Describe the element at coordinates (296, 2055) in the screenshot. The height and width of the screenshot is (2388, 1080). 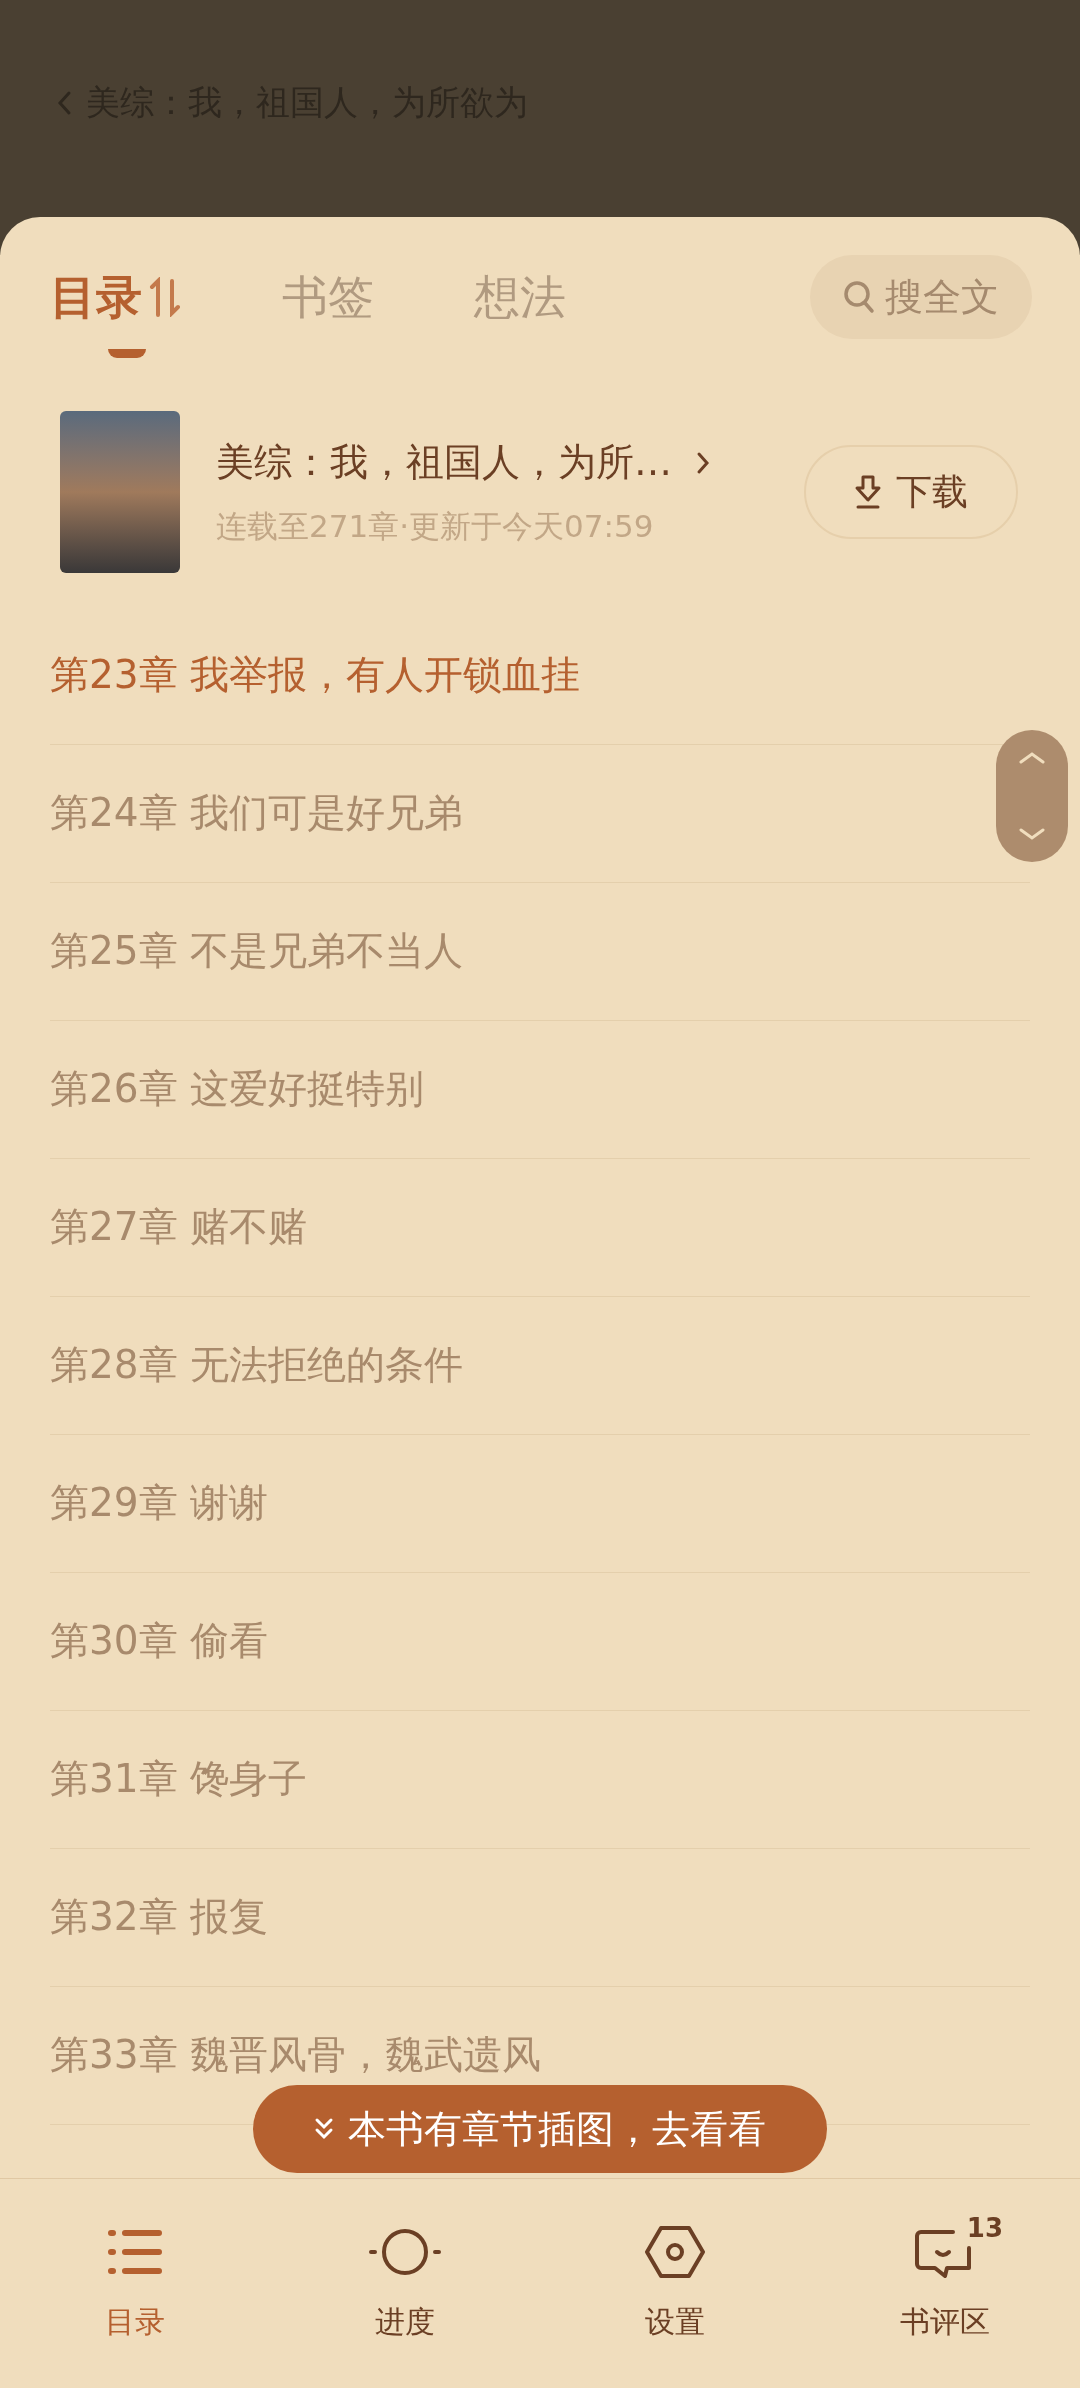
I see `chapter-item: 第33章 魏晋风骨，魏武遗风` at that location.